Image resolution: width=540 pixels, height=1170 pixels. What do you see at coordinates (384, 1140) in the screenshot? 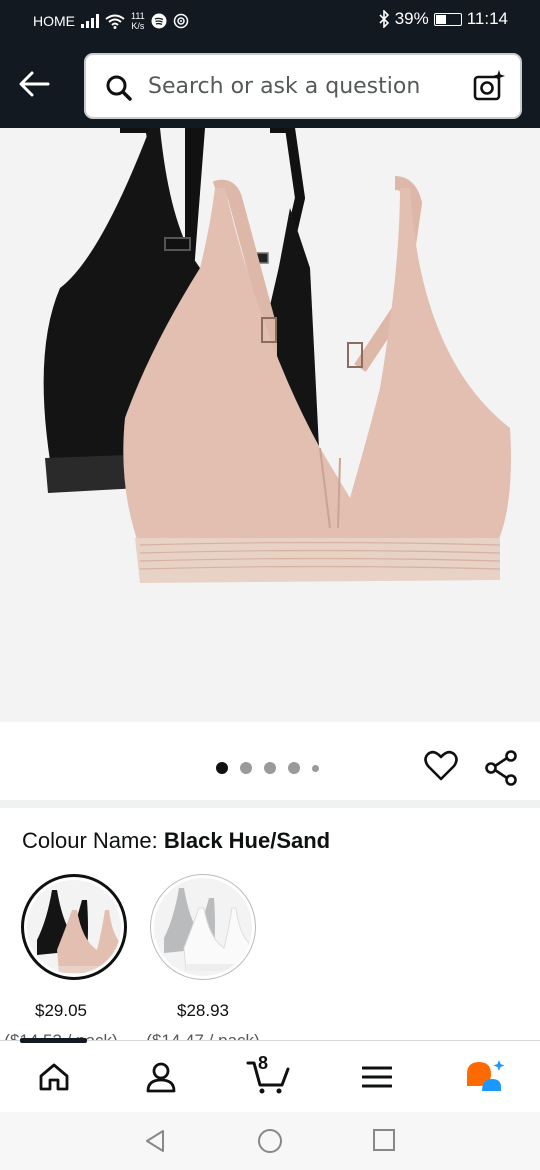
I see `system-recents-icon` at bounding box center [384, 1140].